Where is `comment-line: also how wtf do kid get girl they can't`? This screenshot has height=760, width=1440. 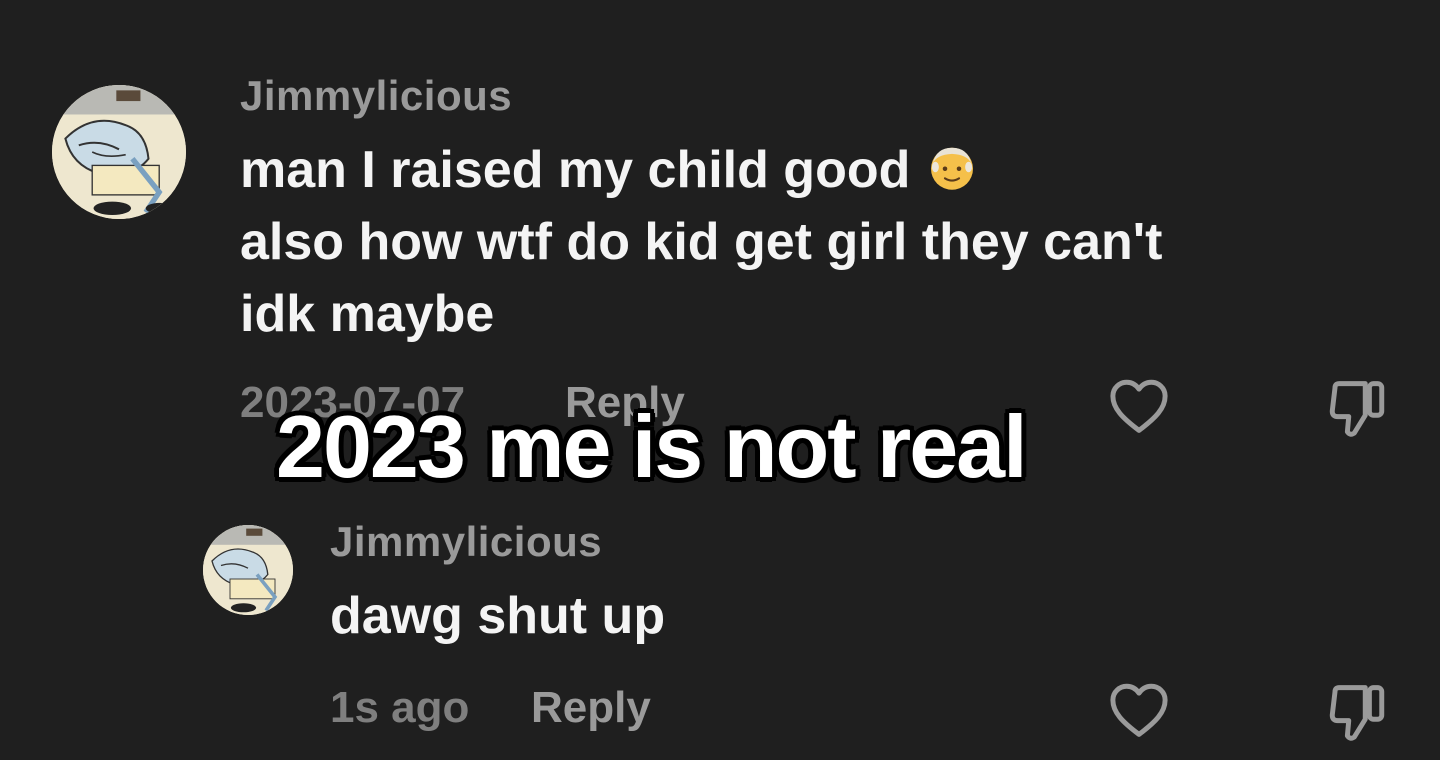 comment-line: also how wtf do kid get girl they can't is located at coordinates (701, 242).